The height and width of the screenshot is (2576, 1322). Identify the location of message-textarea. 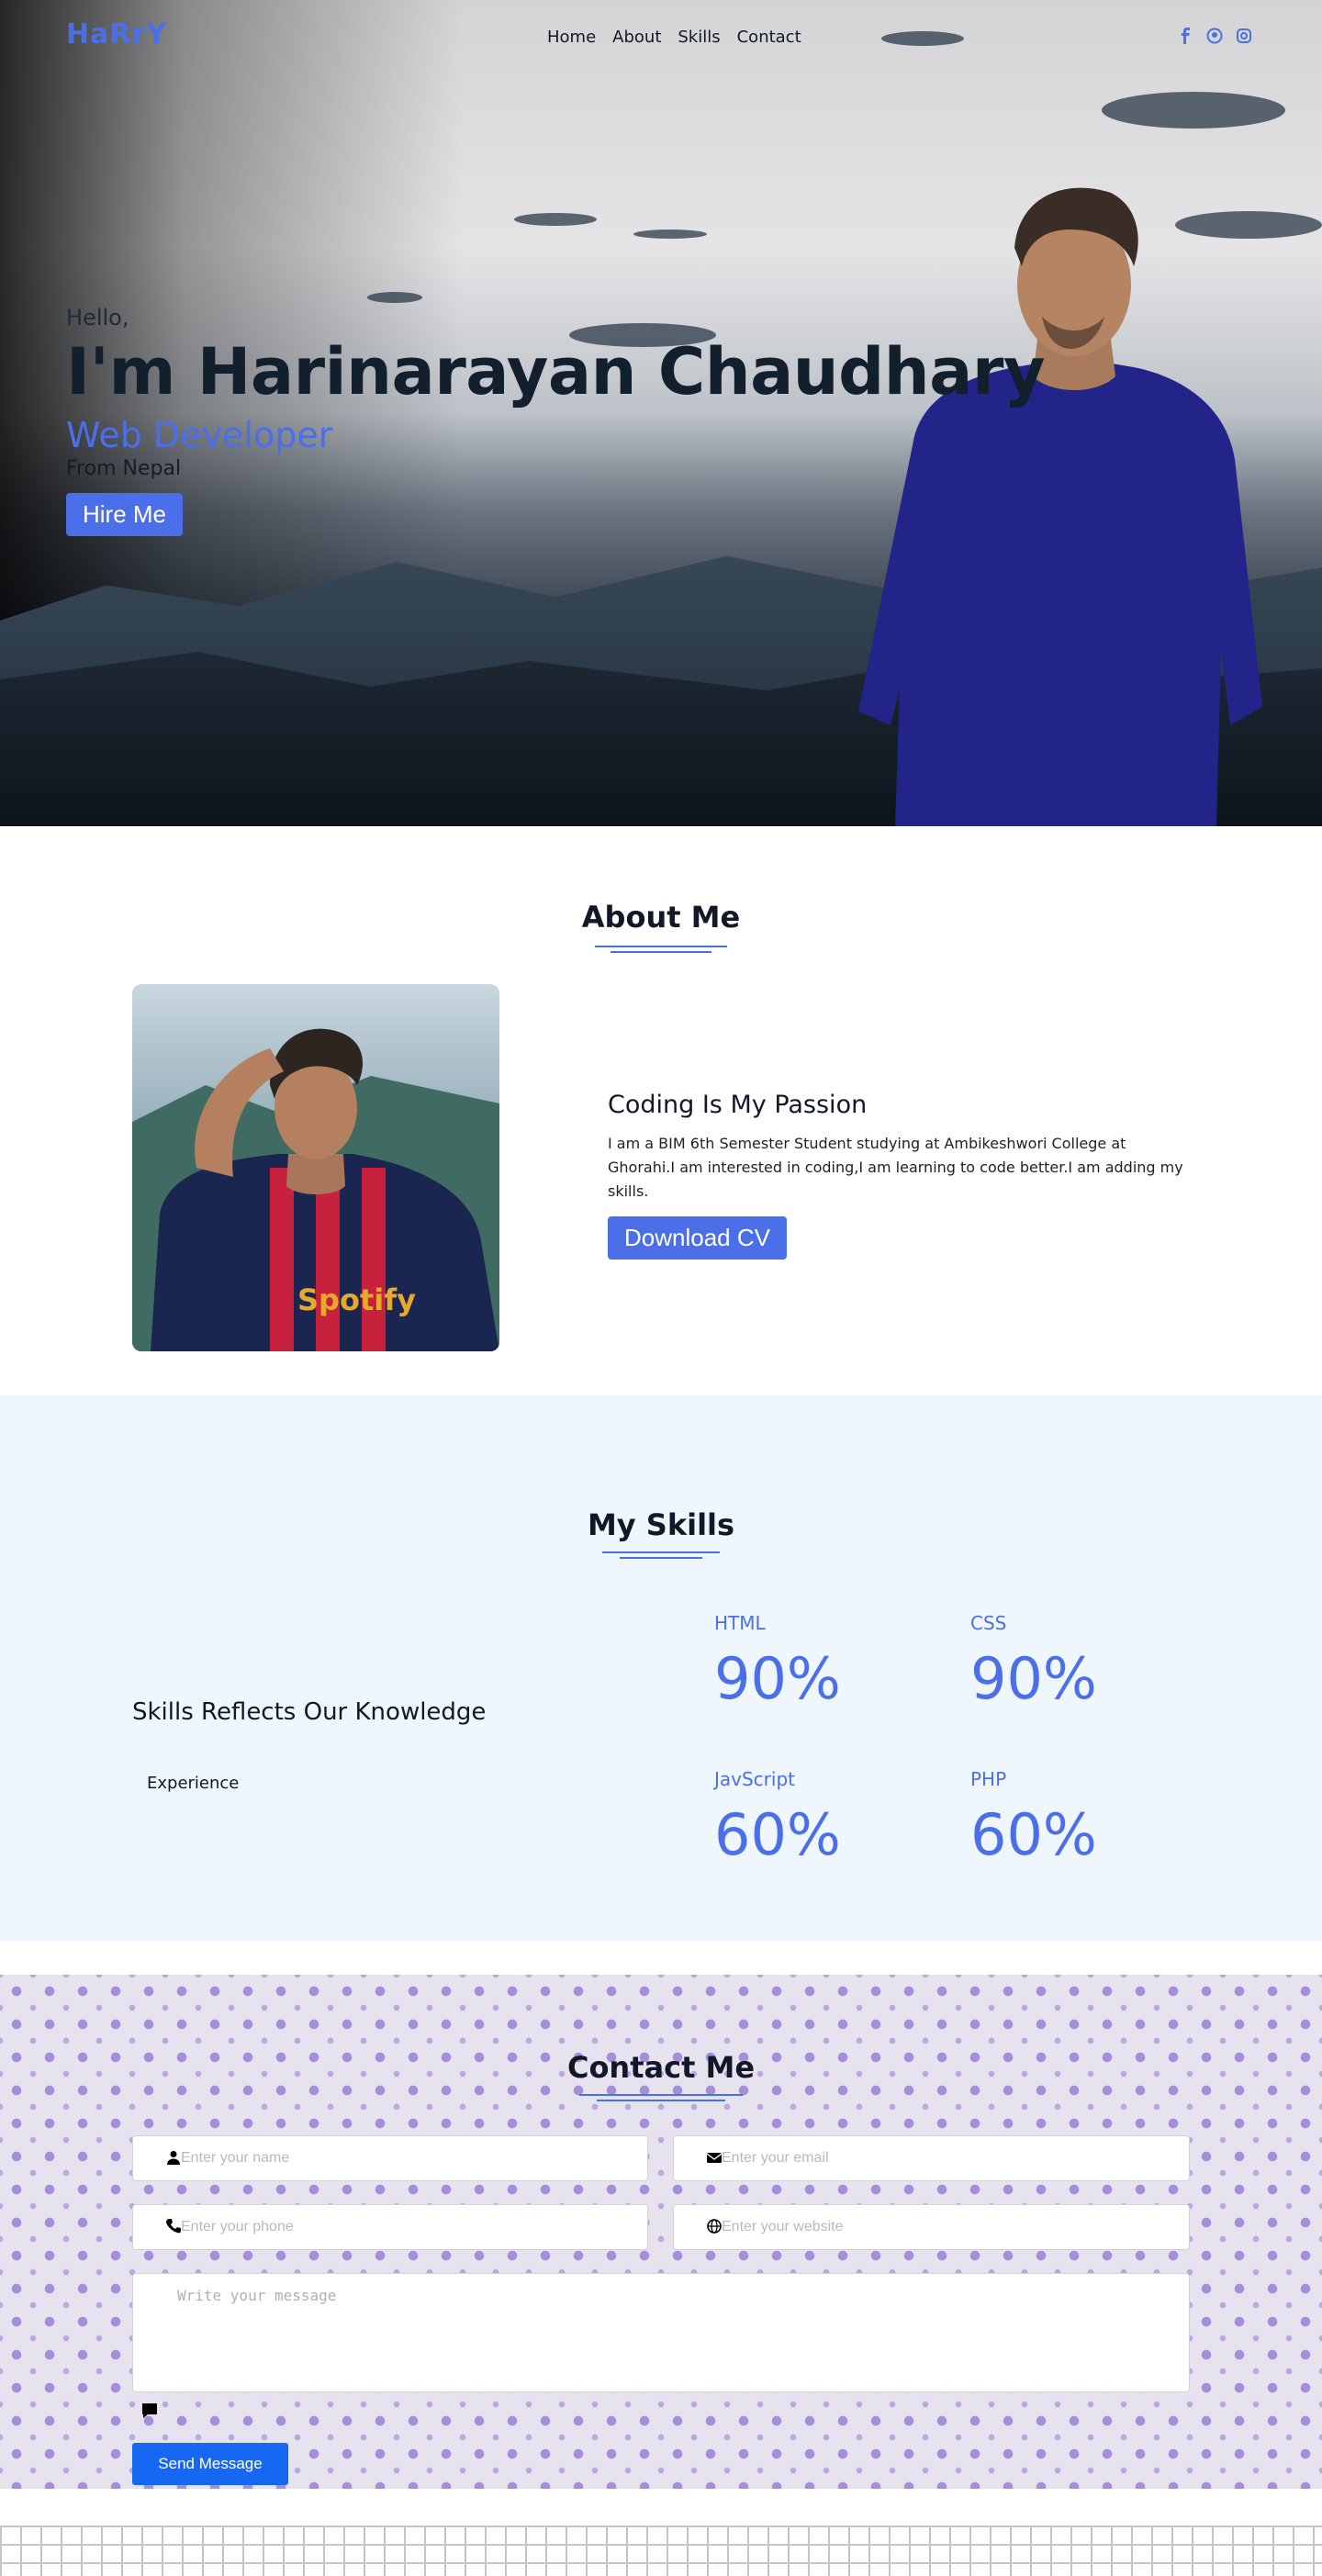
(661, 2332).